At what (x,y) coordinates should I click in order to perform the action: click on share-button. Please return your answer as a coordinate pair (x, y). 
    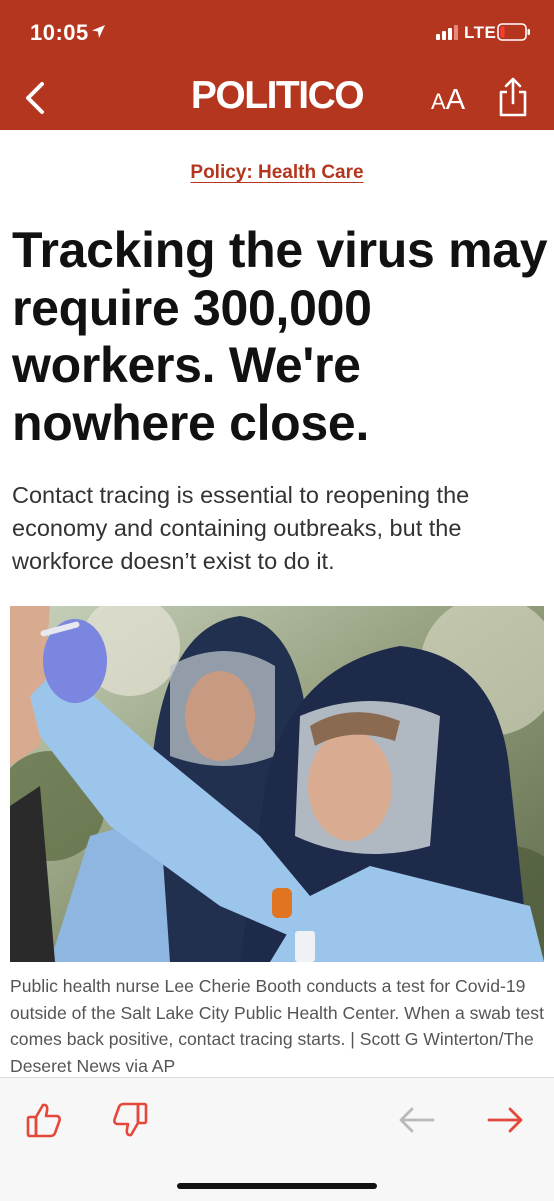
    Looking at the image, I should click on (513, 97).